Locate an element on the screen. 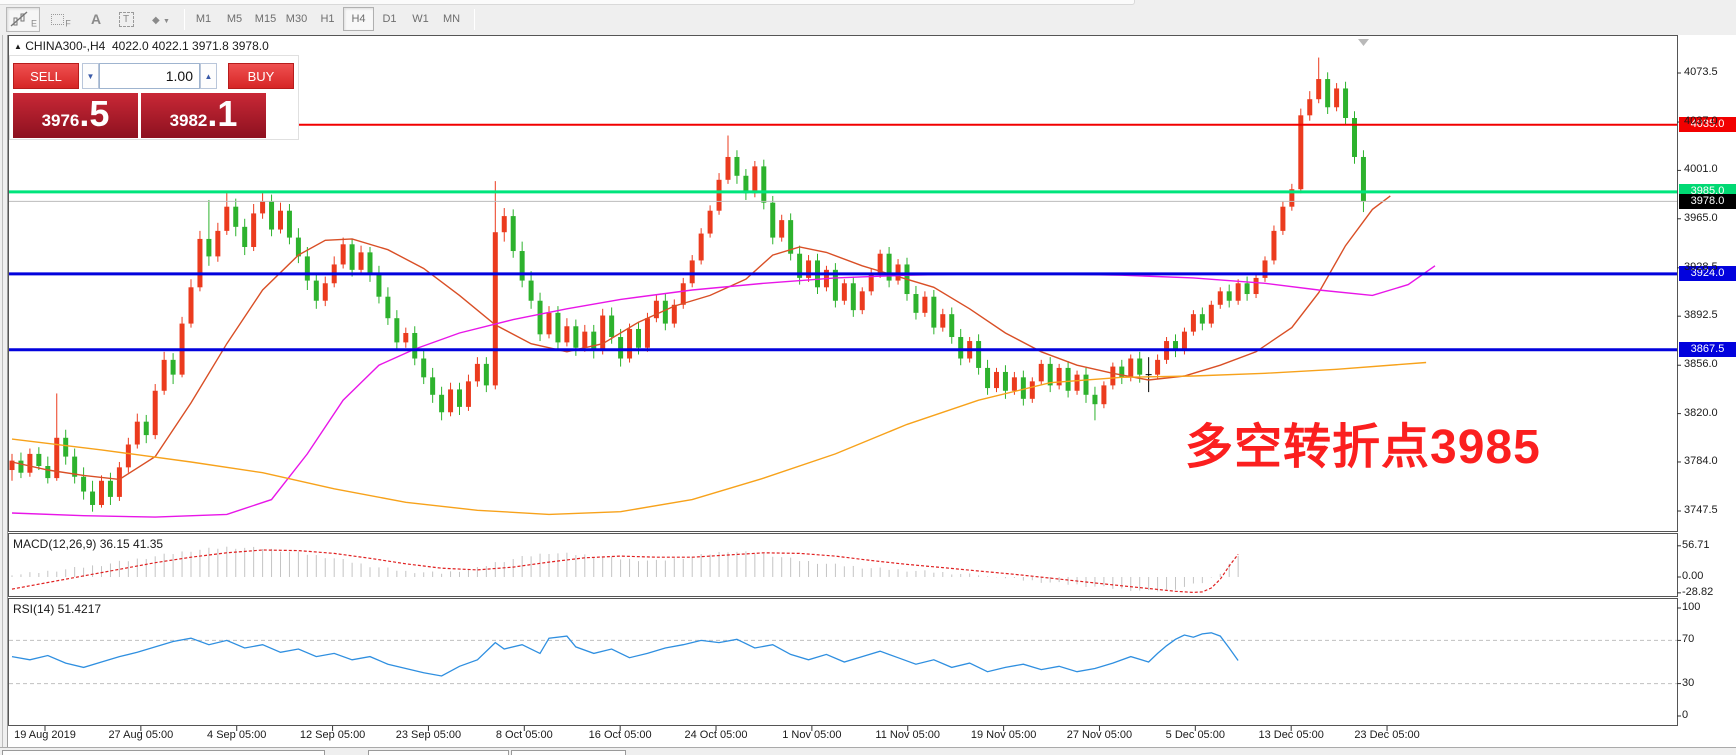 This screenshot has width=1736, height=755. y-axis-tick: 4037.0 is located at coordinates (1701, 121).